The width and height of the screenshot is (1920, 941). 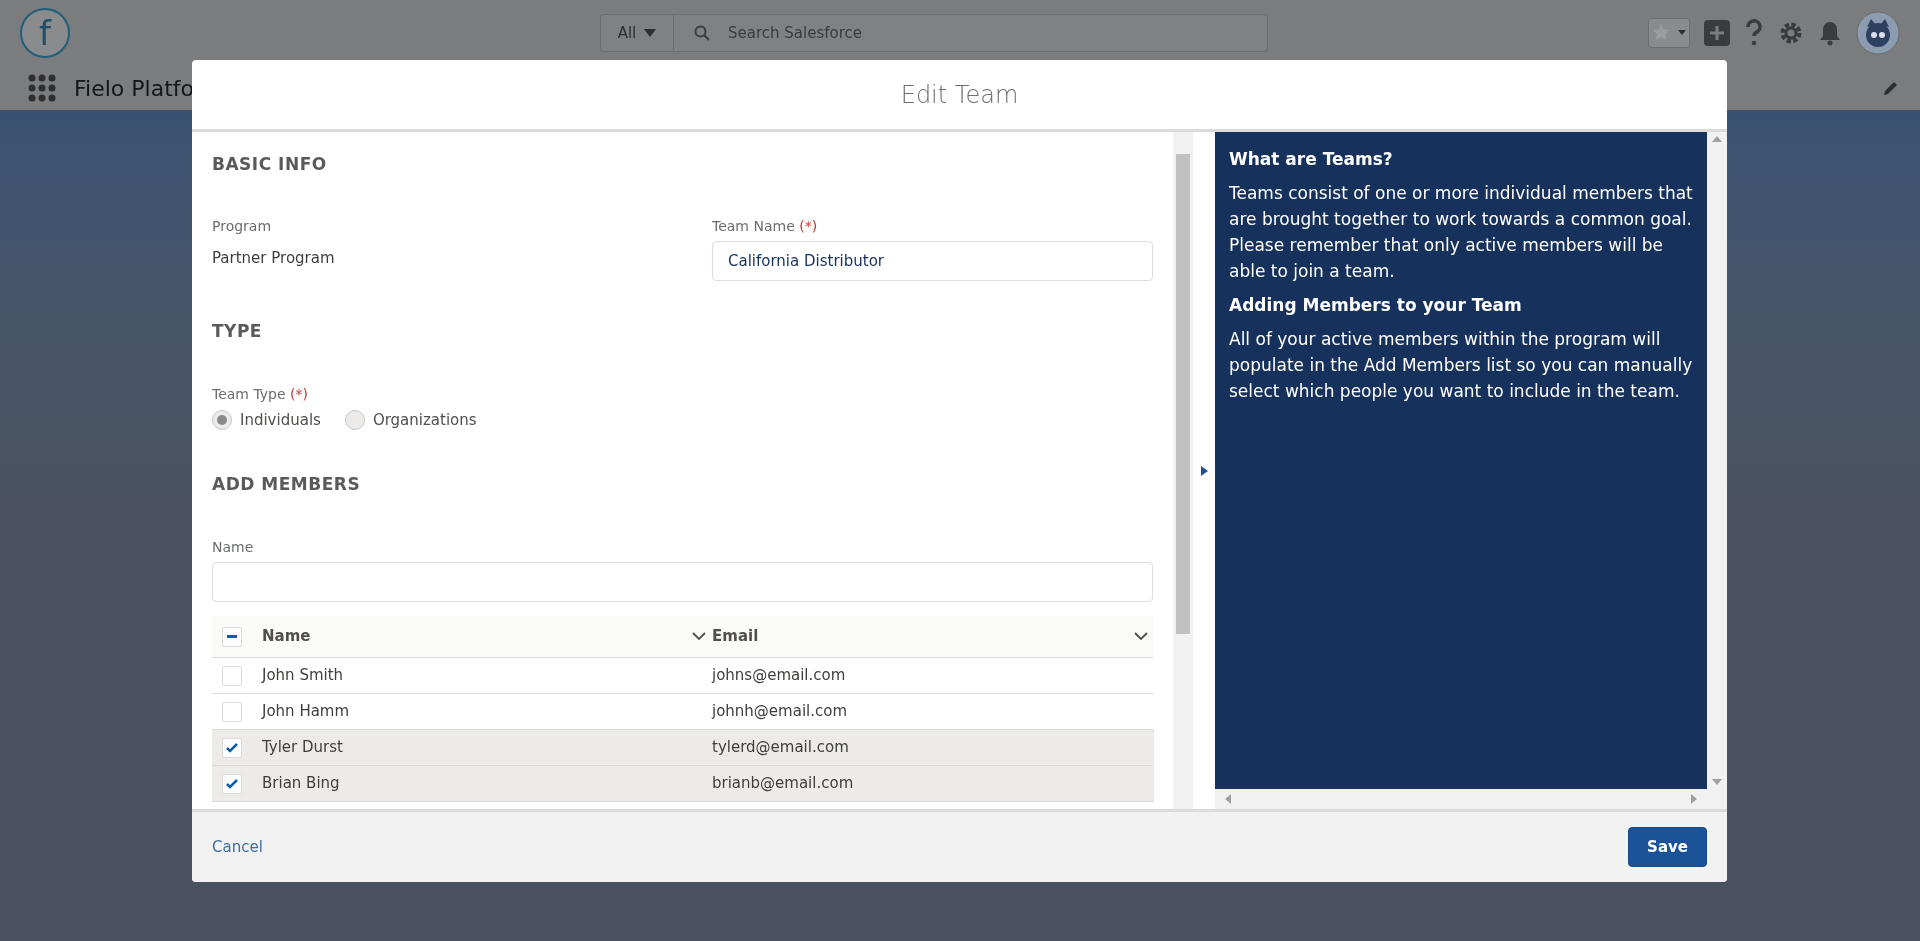 What do you see at coordinates (1754, 33) in the screenshot?
I see `help-icon` at bounding box center [1754, 33].